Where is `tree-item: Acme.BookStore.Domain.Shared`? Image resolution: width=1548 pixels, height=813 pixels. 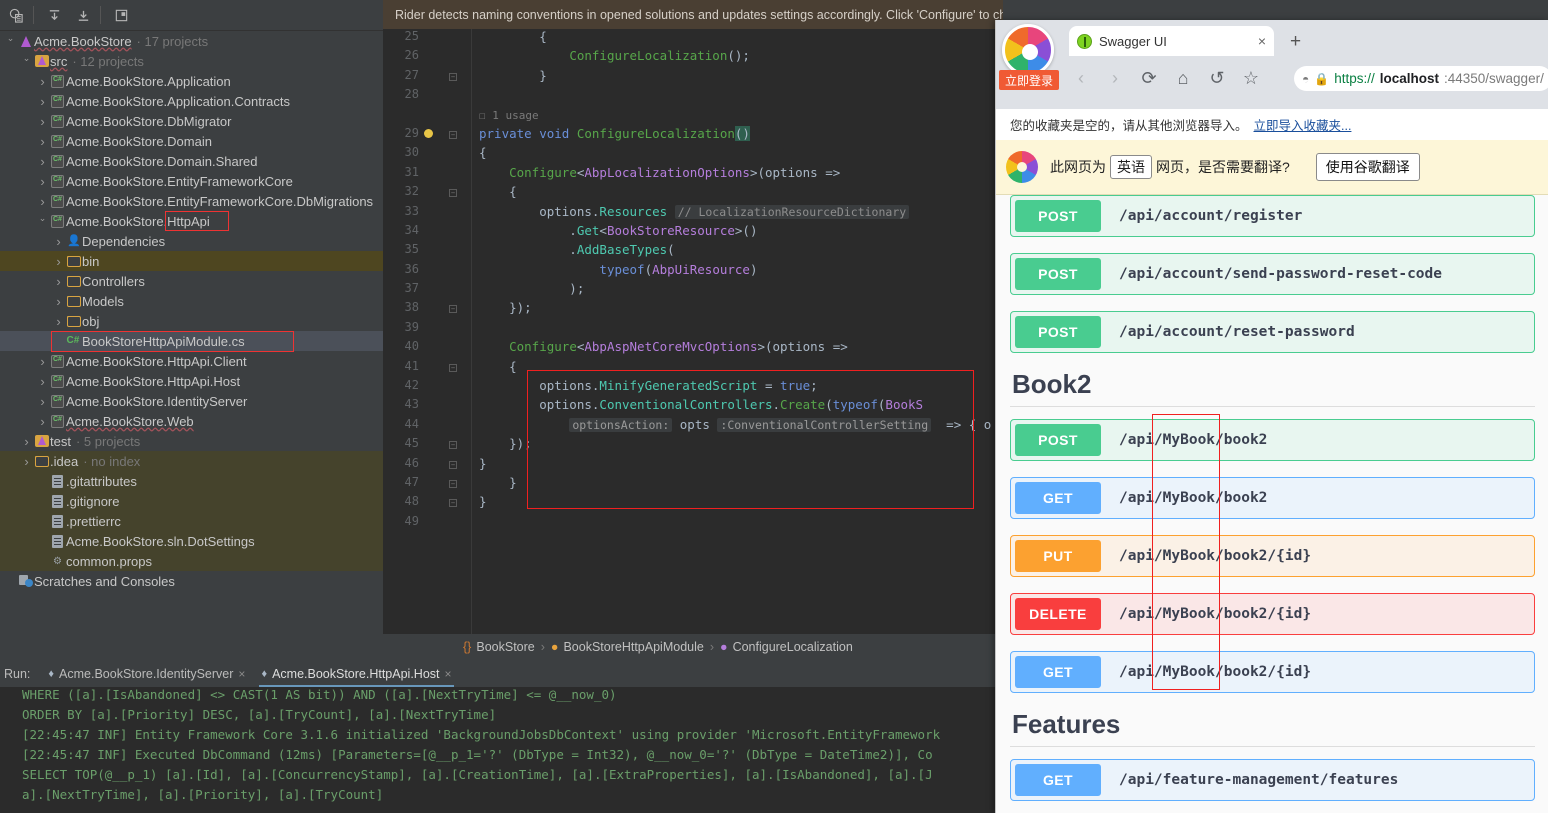
tree-item: Acme.BookStore.Domain.Shared is located at coordinates (191, 161).